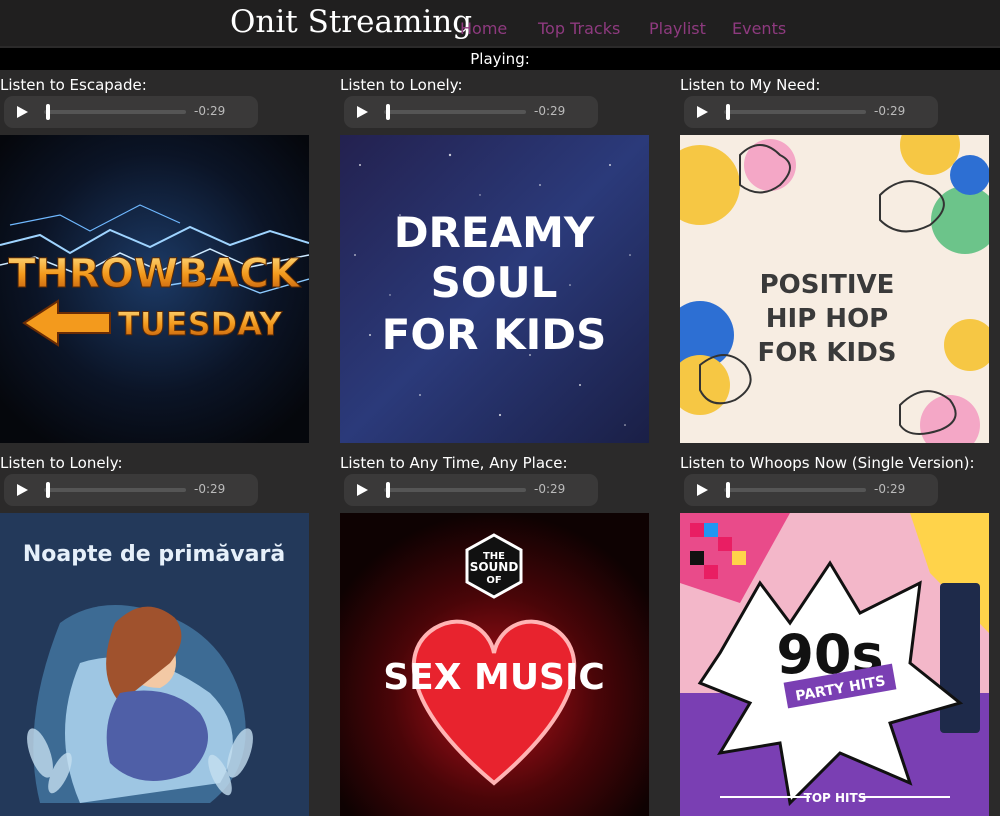 The height and width of the screenshot is (816, 1000). What do you see at coordinates (454, 463) in the screenshot?
I see `track-label: Listen to Any Time, Any Place:` at bounding box center [454, 463].